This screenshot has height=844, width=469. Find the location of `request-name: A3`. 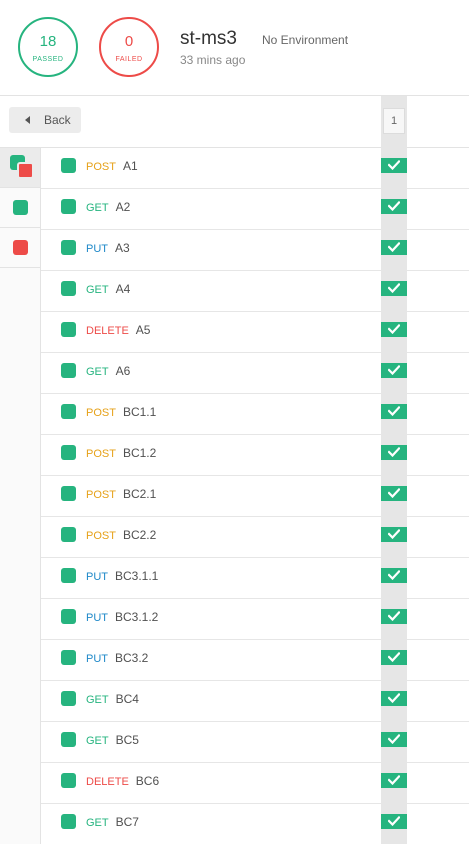

request-name: A3 is located at coordinates (122, 248).